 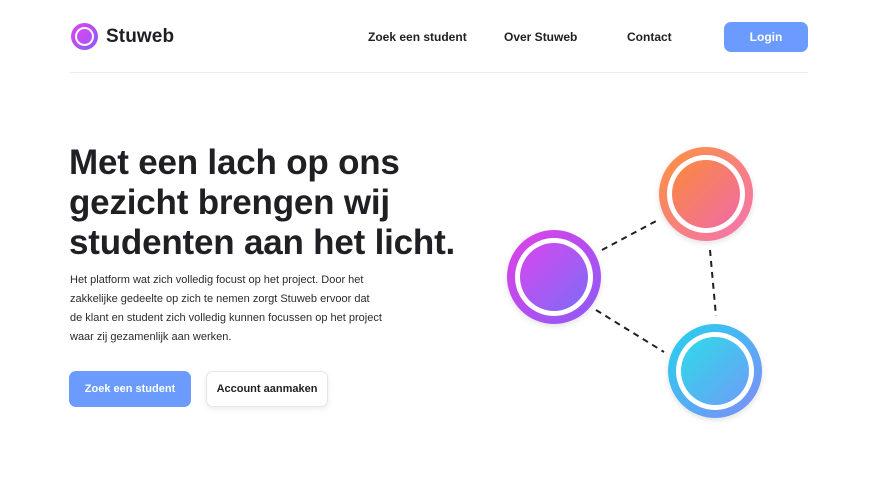 I want to click on hero-description-line: waar zij gezamenlijk aan werken., so click(x=151, y=337).